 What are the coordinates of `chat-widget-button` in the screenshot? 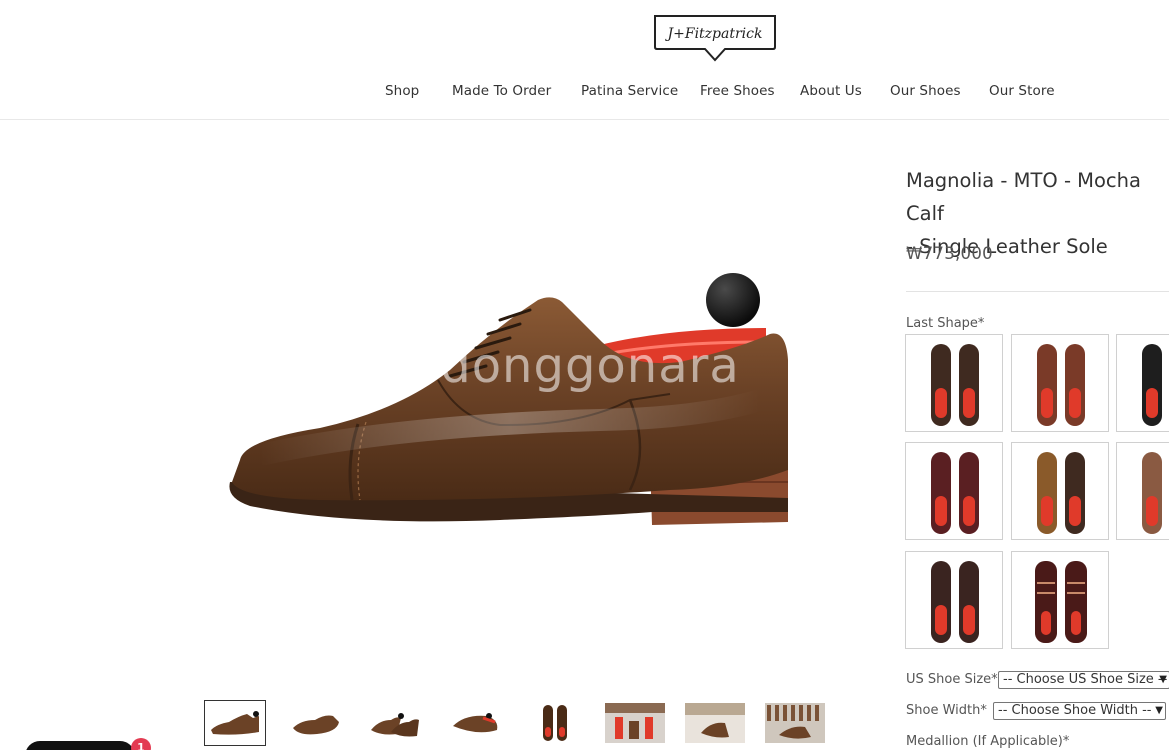 It's located at (80, 745).